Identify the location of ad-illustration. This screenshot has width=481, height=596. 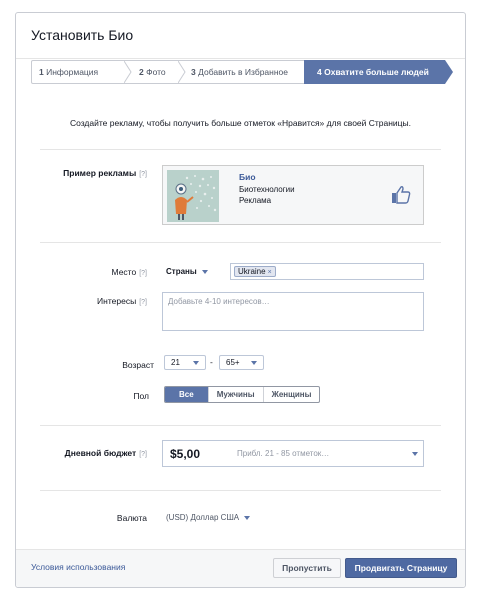
(193, 196).